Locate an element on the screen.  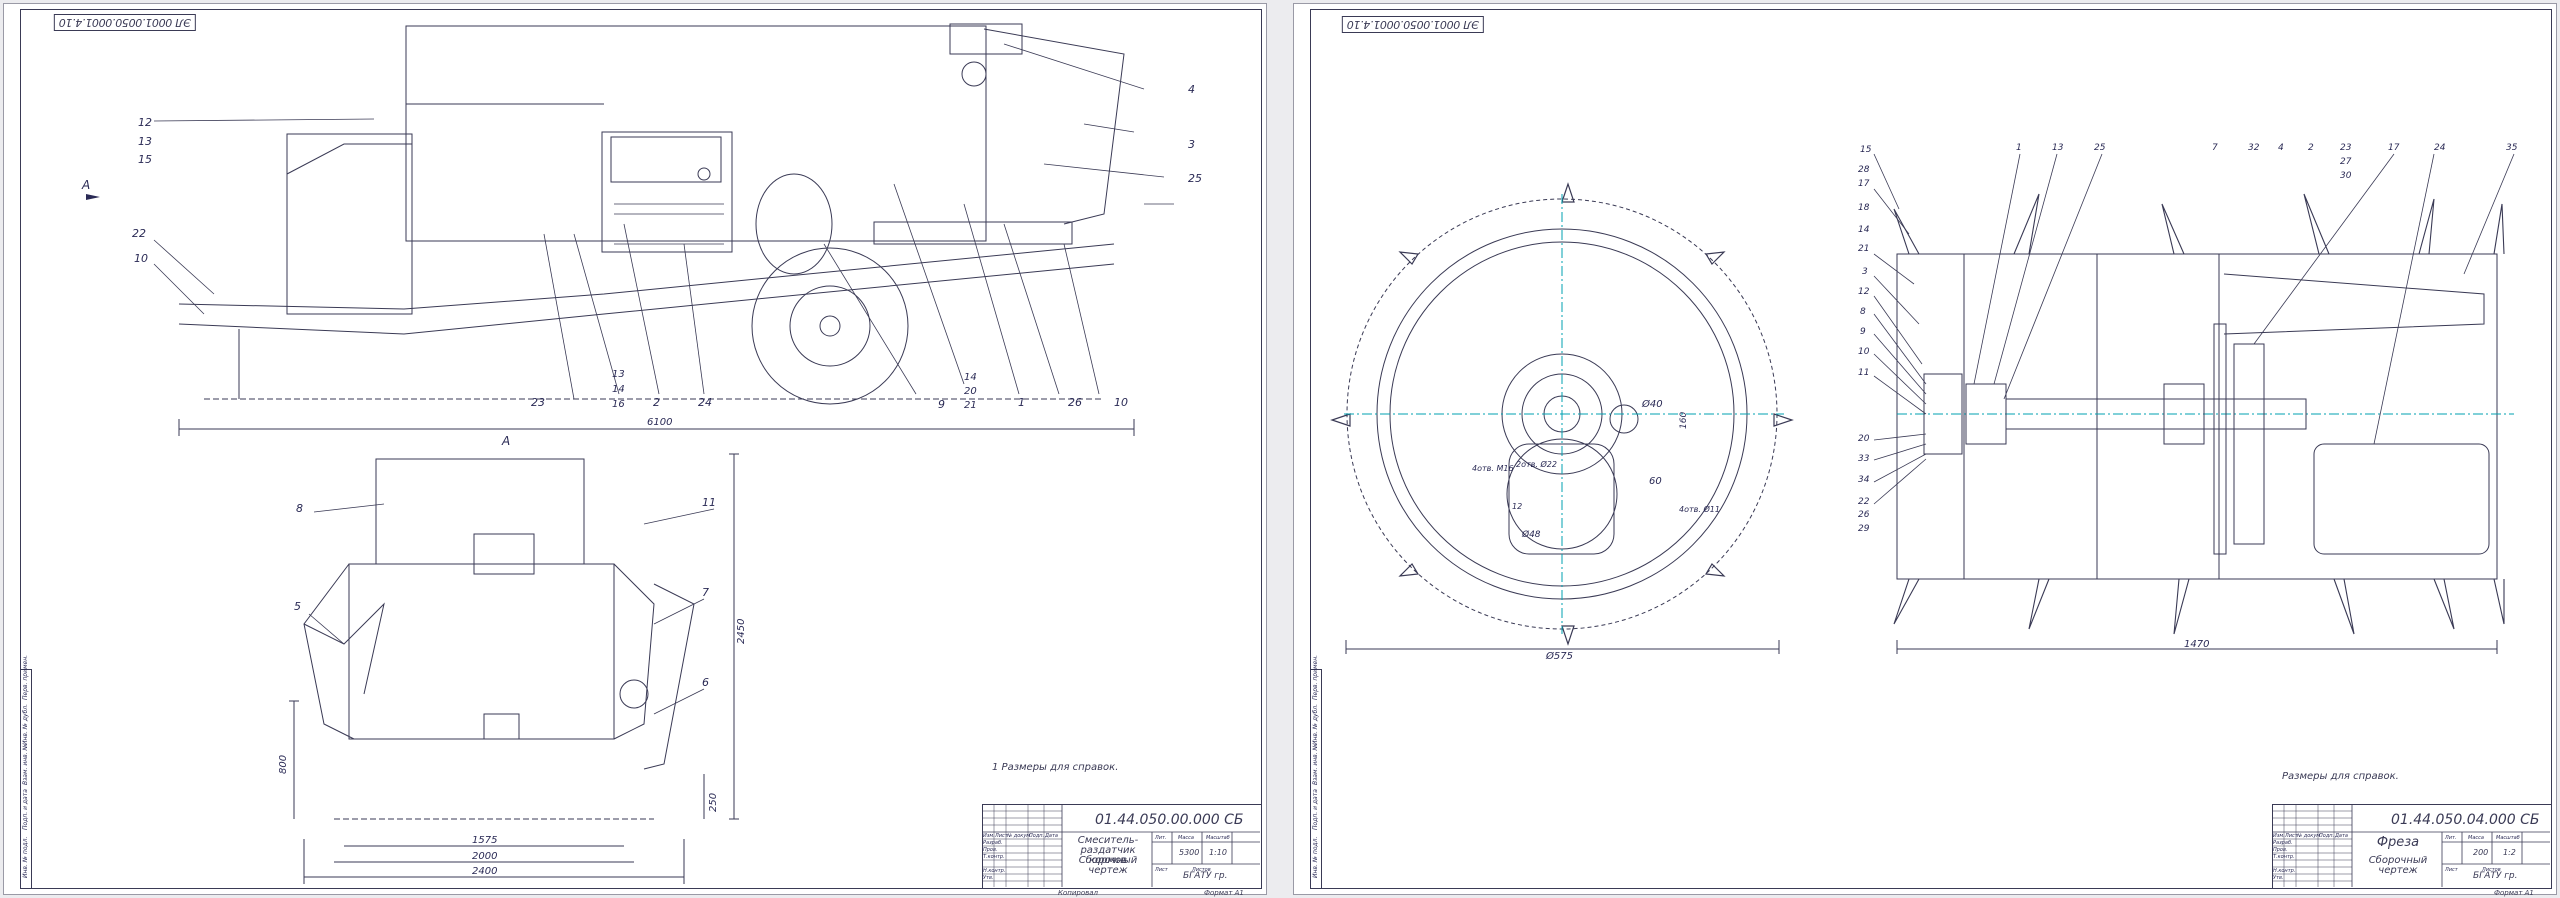
drawing-note: Размеры для справок. is located at coordinates (2340, 776).